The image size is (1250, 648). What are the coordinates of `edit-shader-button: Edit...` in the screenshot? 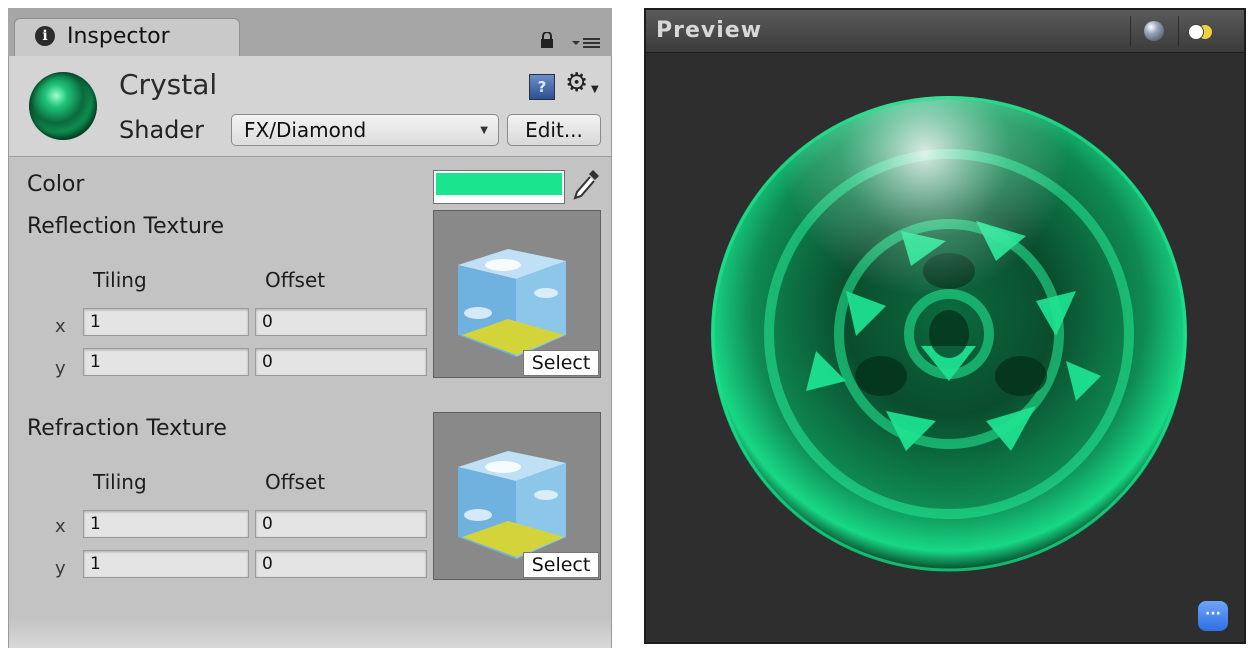 It's located at (554, 130).